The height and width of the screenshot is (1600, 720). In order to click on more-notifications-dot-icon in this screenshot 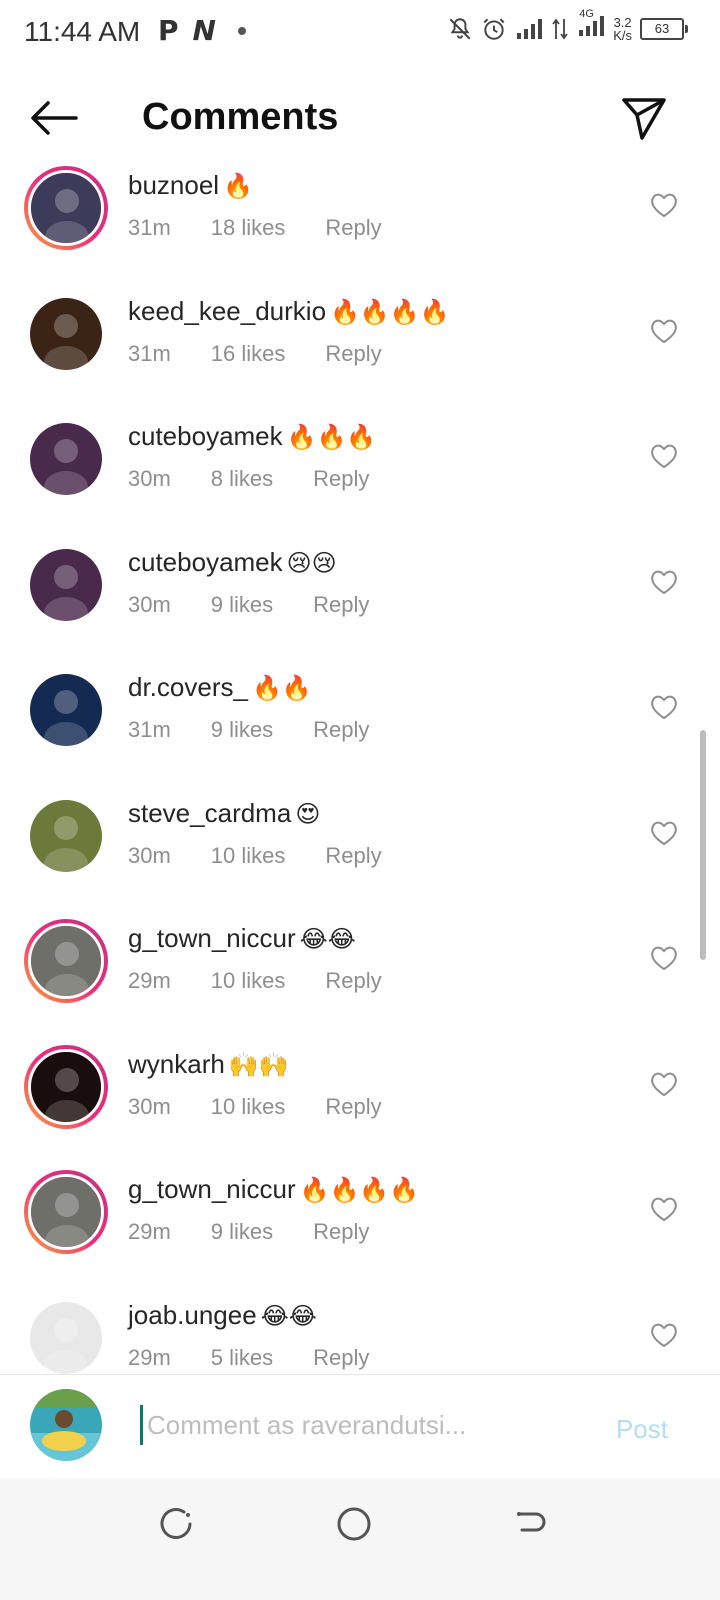, I will do `click(241, 30)`.